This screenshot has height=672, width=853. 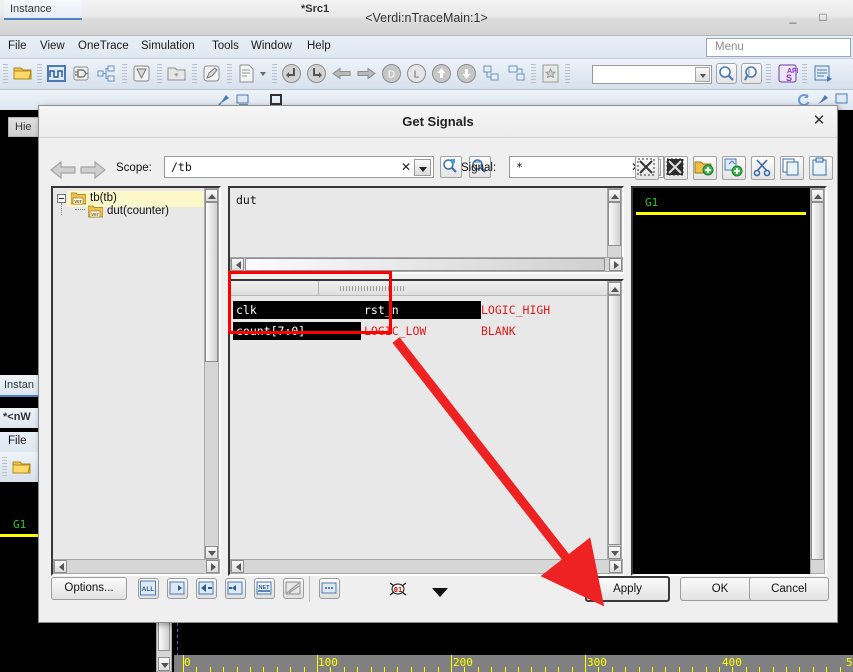 What do you see at coordinates (817, 195) in the screenshot?
I see `preview-scroll-up` at bounding box center [817, 195].